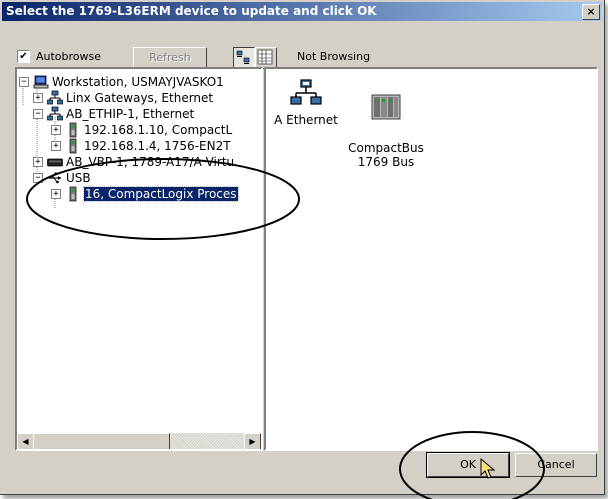 The width and height of the screenshot is (608, 499). I want to click on backplane-icon, so click(55, 162).